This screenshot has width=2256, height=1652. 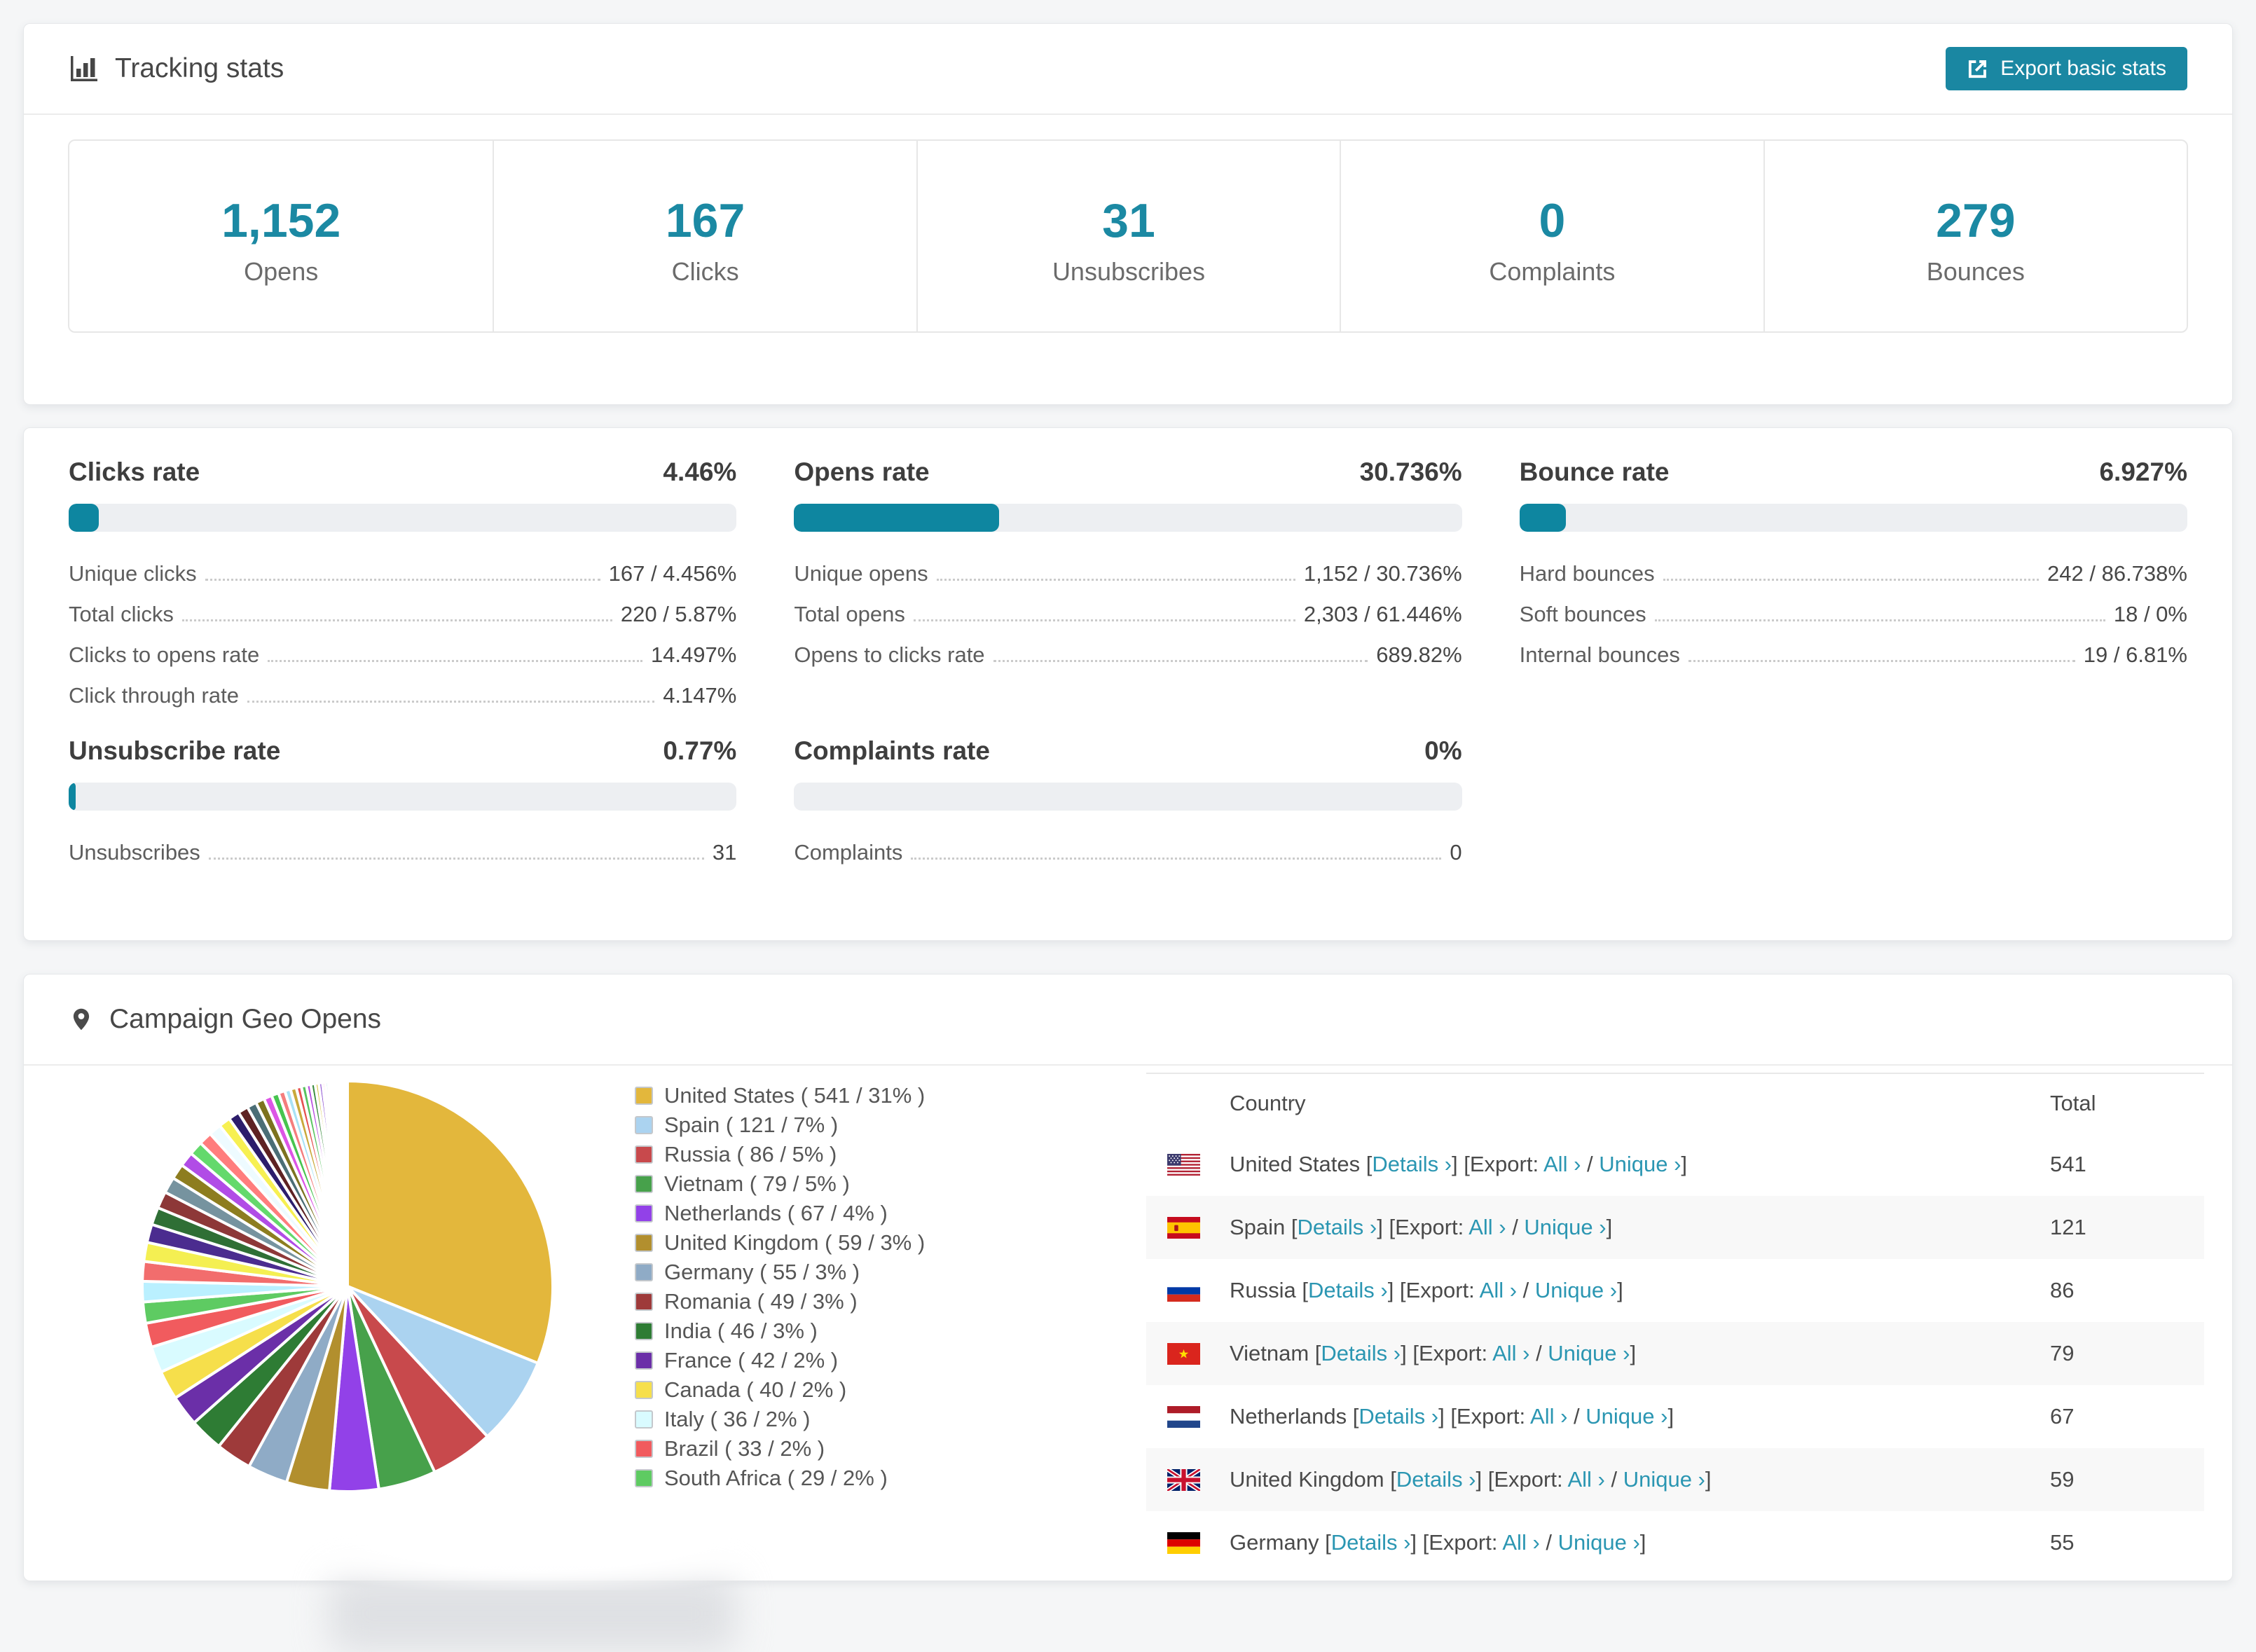 What do you see at coordinates (780, 1213) in the screenshot?
I see `legend-item: Netherlands ( 67 / 4% )` at bounding box center [780, 1213].